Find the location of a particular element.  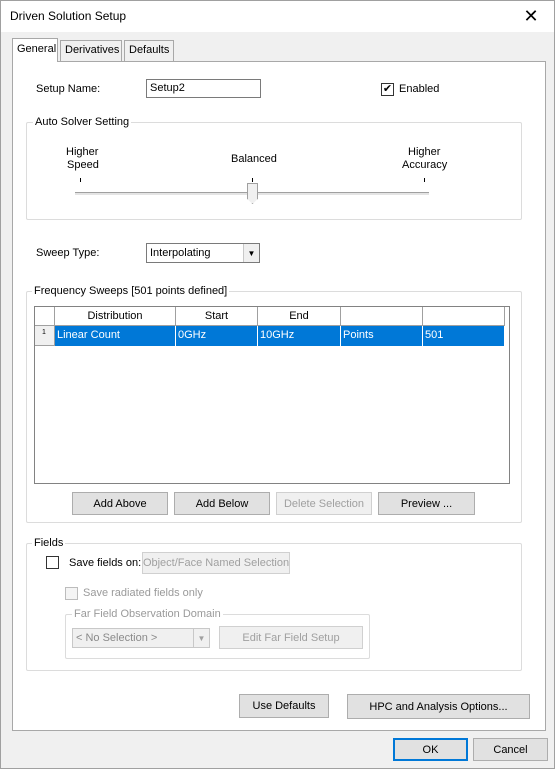

delete-selection-button: Delete Selection is located at coordinates (324, 503).